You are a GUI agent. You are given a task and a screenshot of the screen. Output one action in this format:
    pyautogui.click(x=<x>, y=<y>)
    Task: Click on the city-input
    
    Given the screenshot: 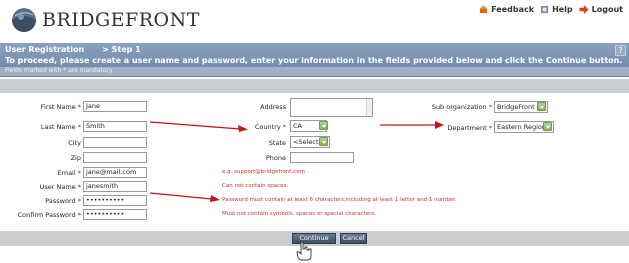 What is the action you would take?
    pyautogui.click(x=115, y=142)
    